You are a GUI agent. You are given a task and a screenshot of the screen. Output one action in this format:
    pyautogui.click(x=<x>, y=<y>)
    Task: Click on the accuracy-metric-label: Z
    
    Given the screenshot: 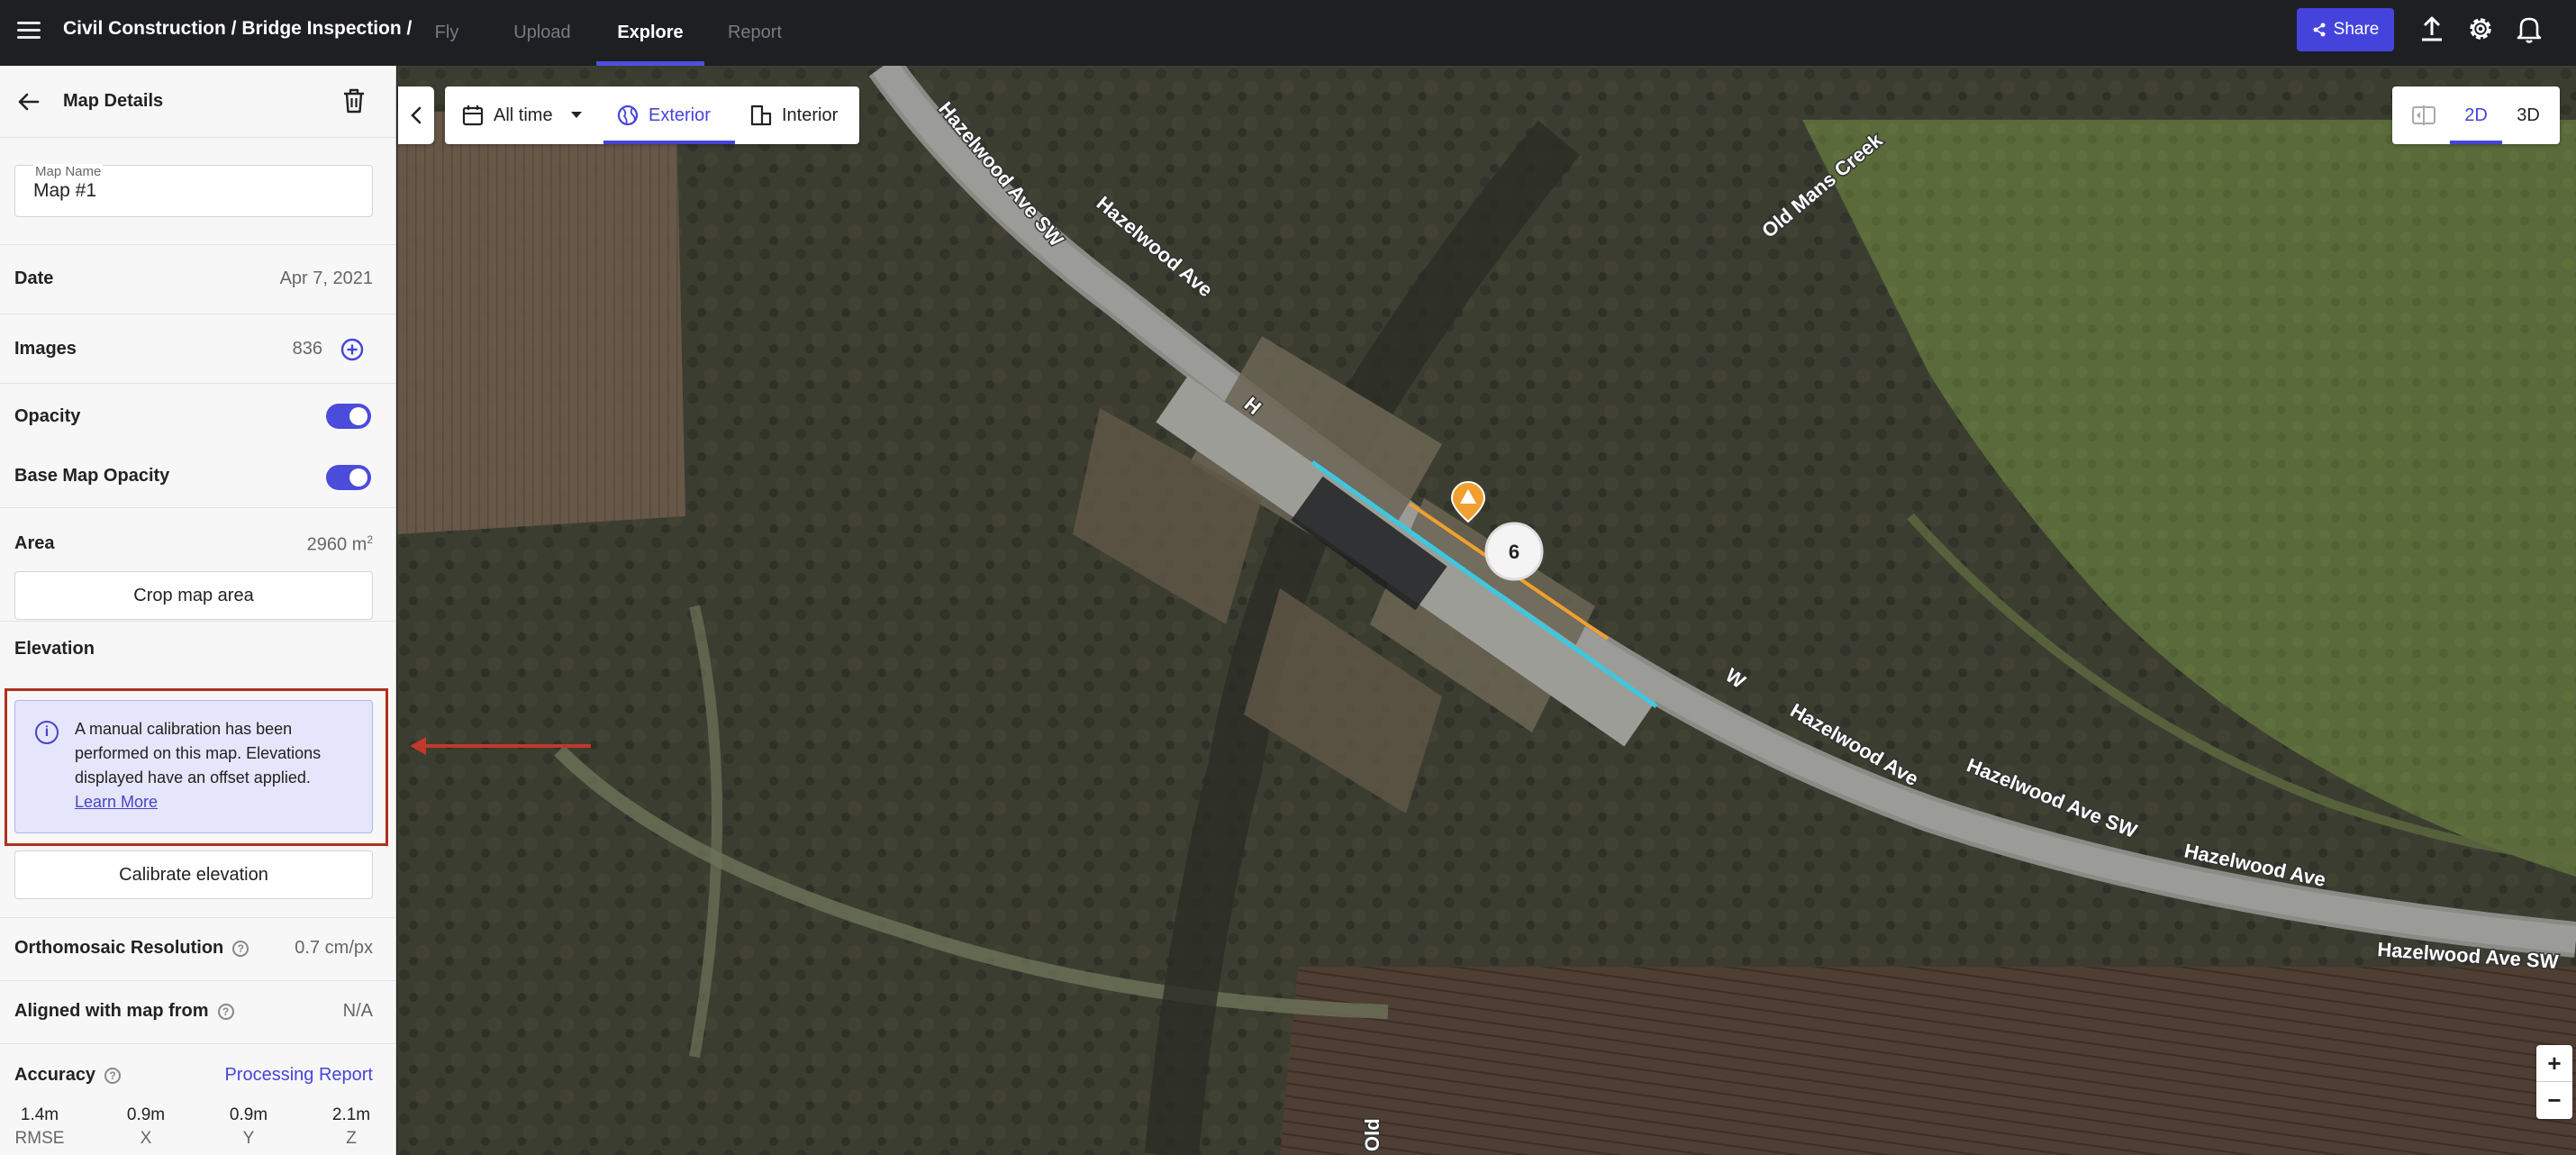 What is the action you would take?
    pyautogui.click(x=351, y=1138)
    